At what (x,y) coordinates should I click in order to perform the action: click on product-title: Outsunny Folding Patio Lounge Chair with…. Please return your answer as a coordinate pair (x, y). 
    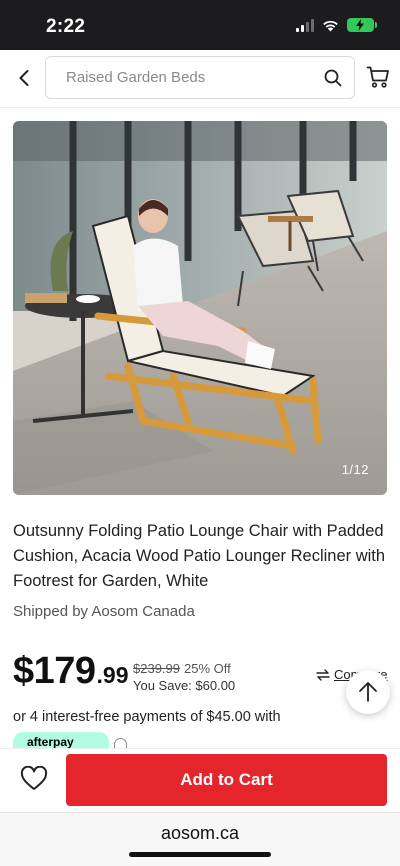
    Looking at the image, I should click on (199, 556).